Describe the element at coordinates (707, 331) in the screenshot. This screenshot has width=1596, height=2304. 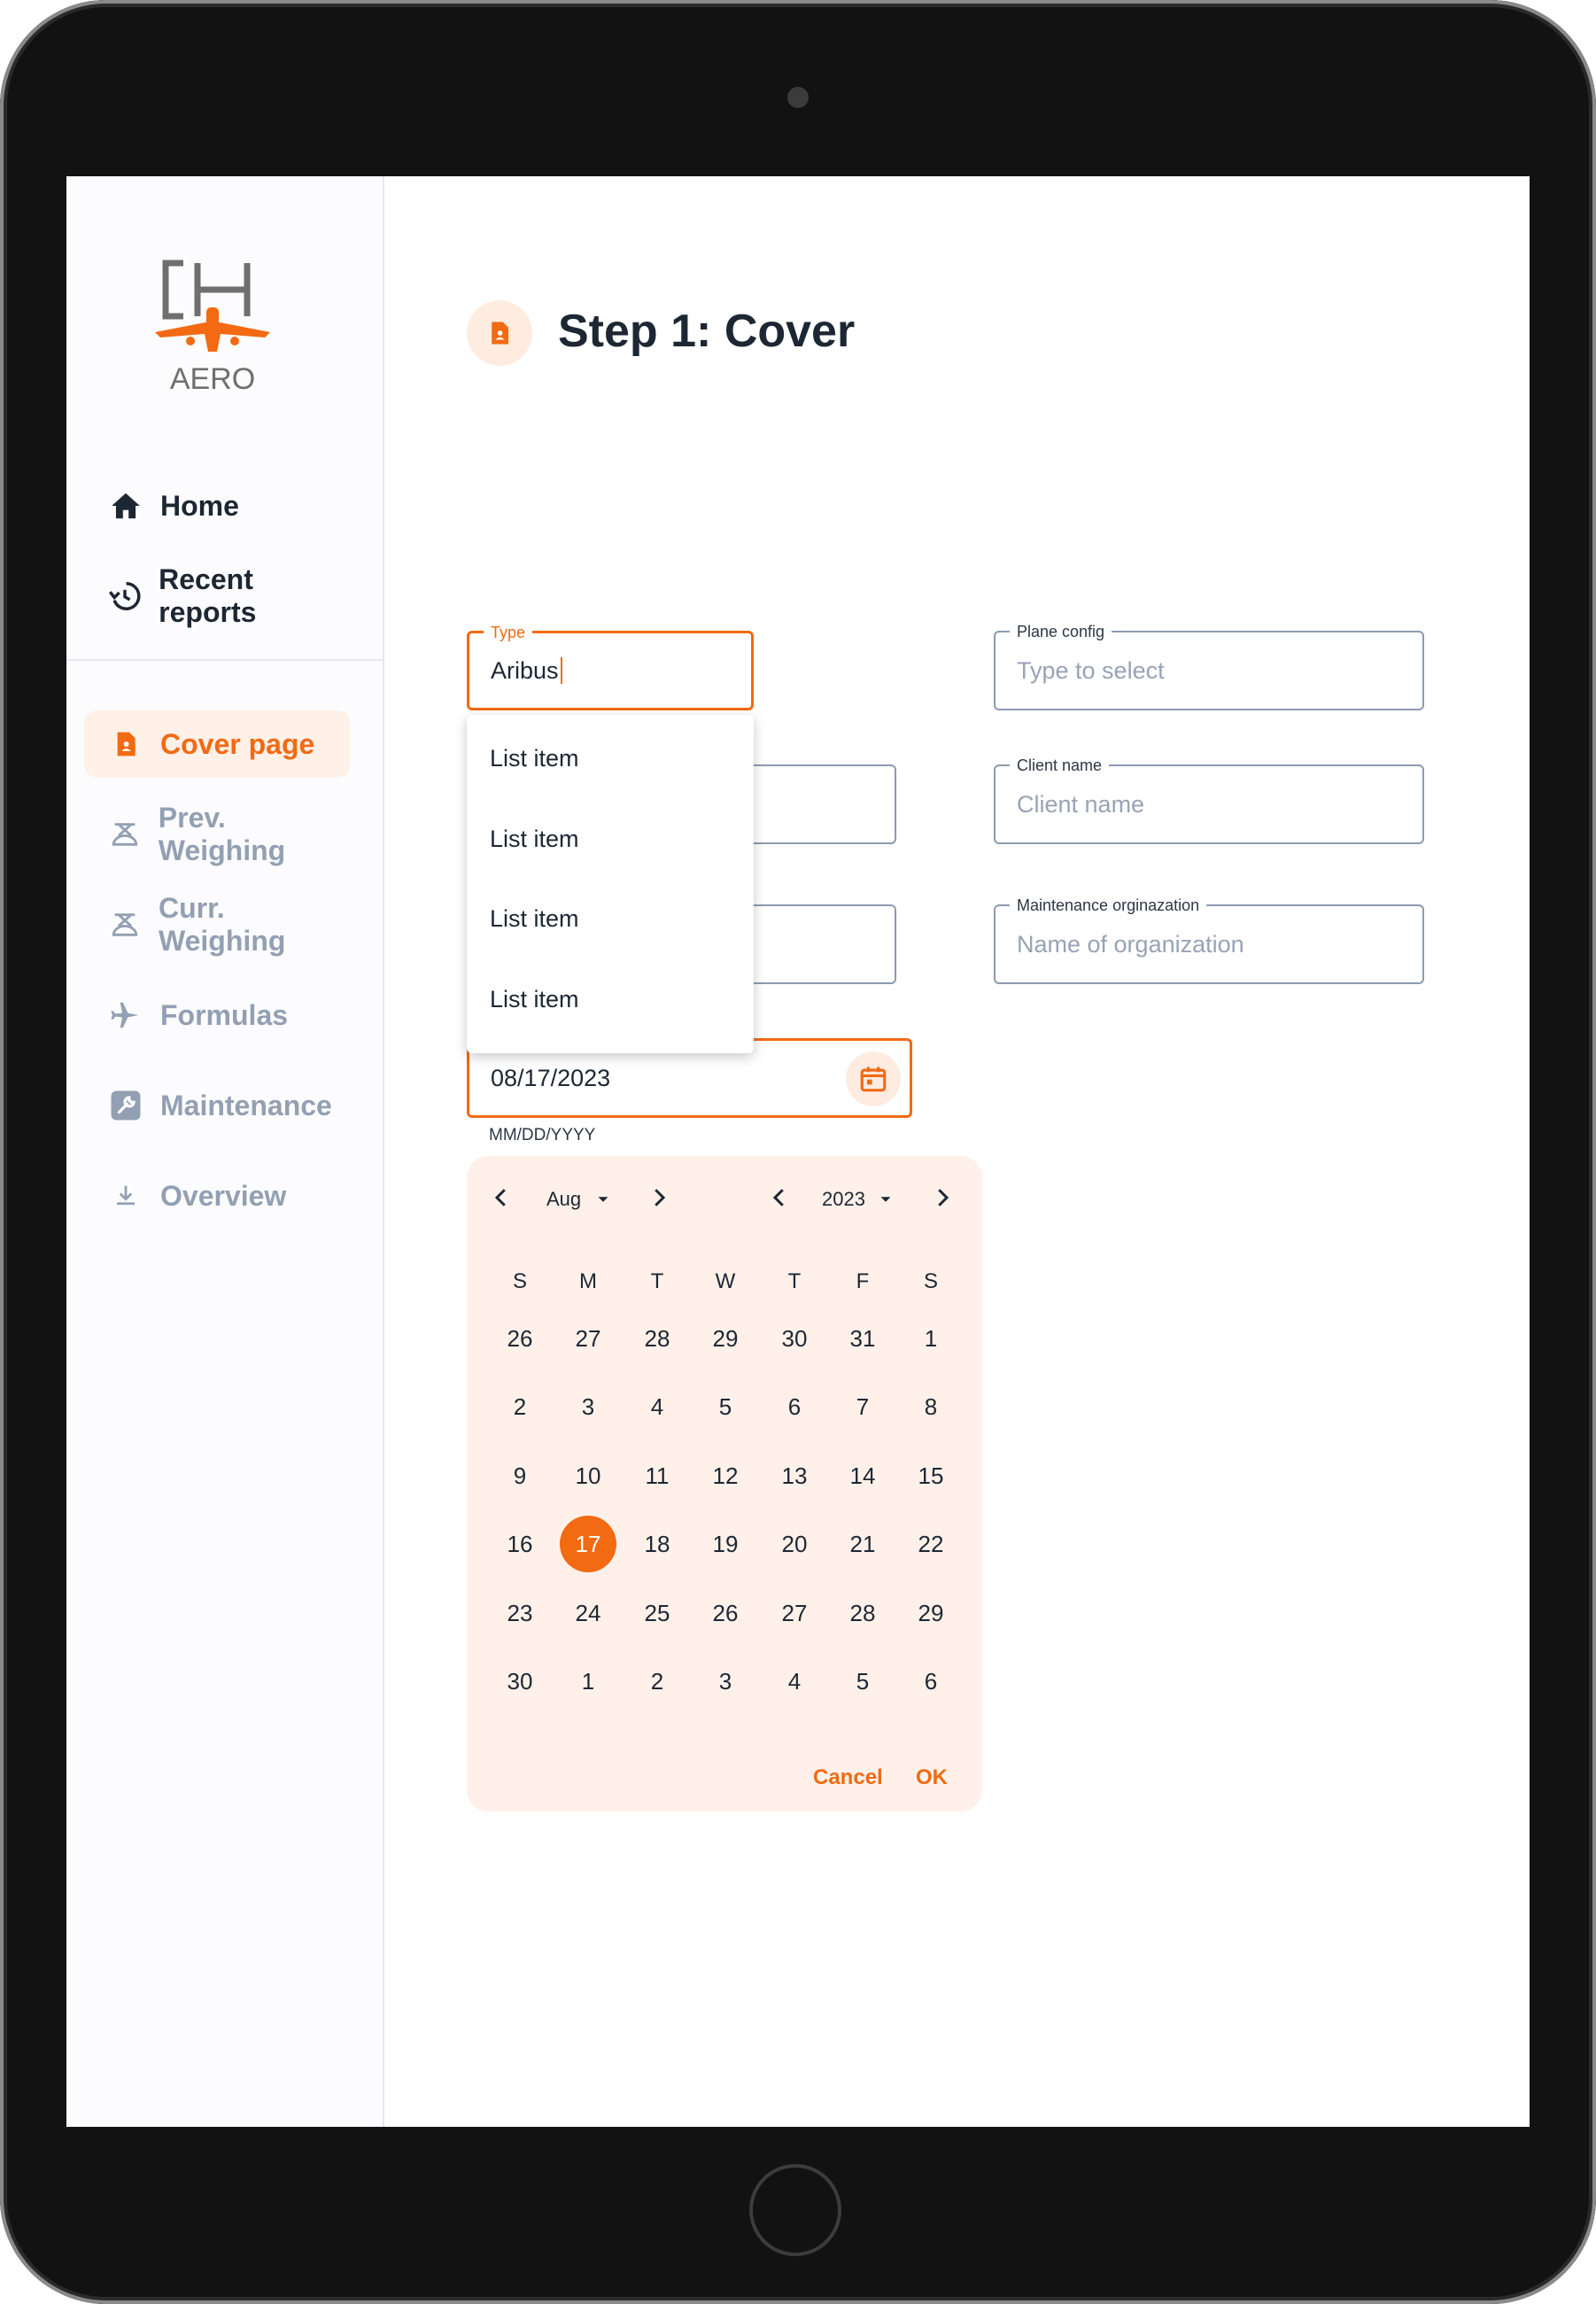
I see `page-title: Step 1: Cover` at that location.